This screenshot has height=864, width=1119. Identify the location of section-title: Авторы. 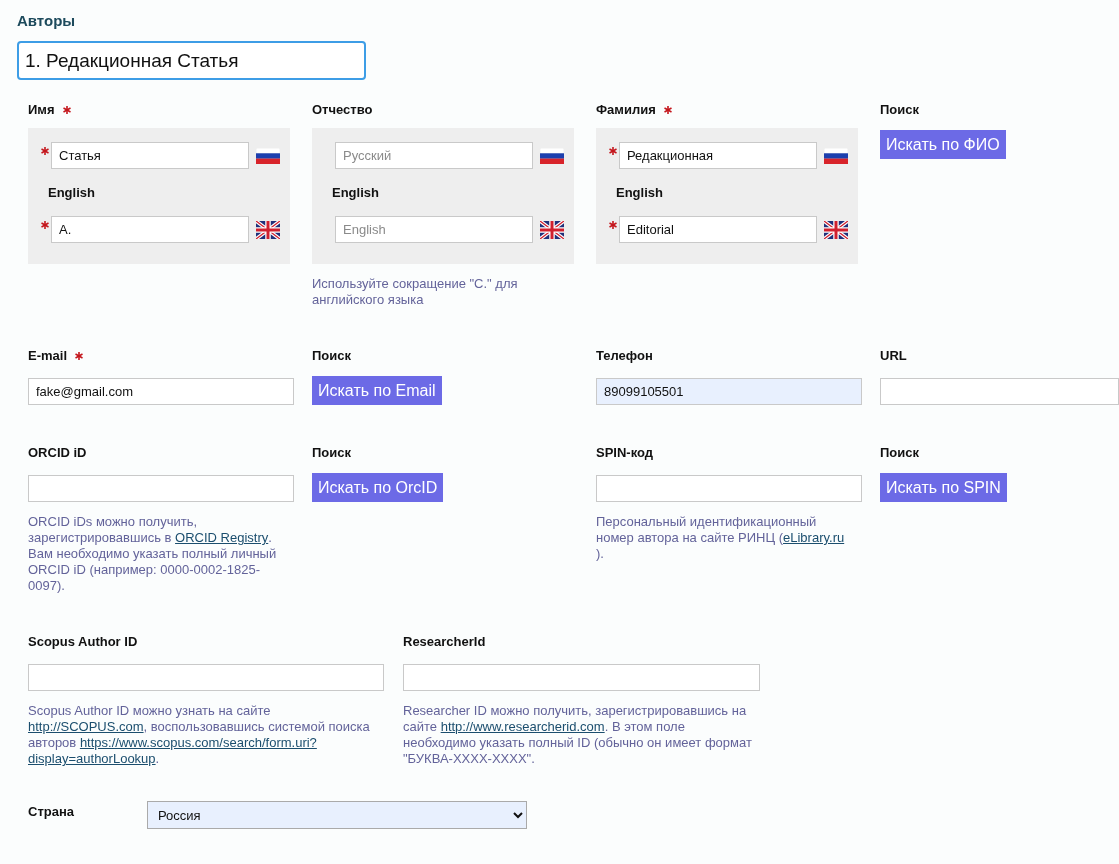
(47, 21).